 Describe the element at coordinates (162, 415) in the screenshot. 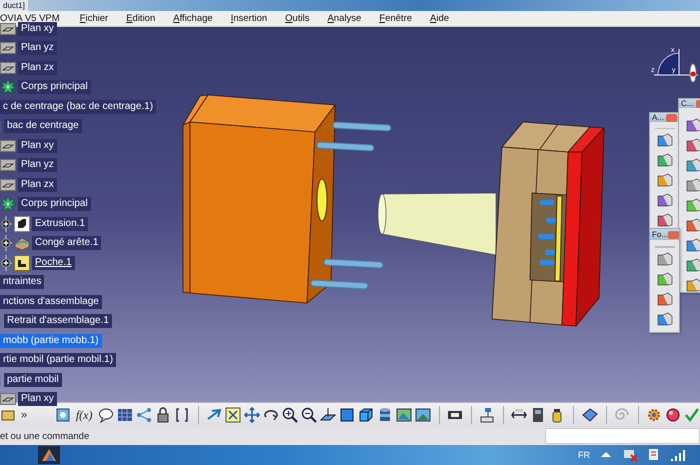

I see `lock-icon` at that location.